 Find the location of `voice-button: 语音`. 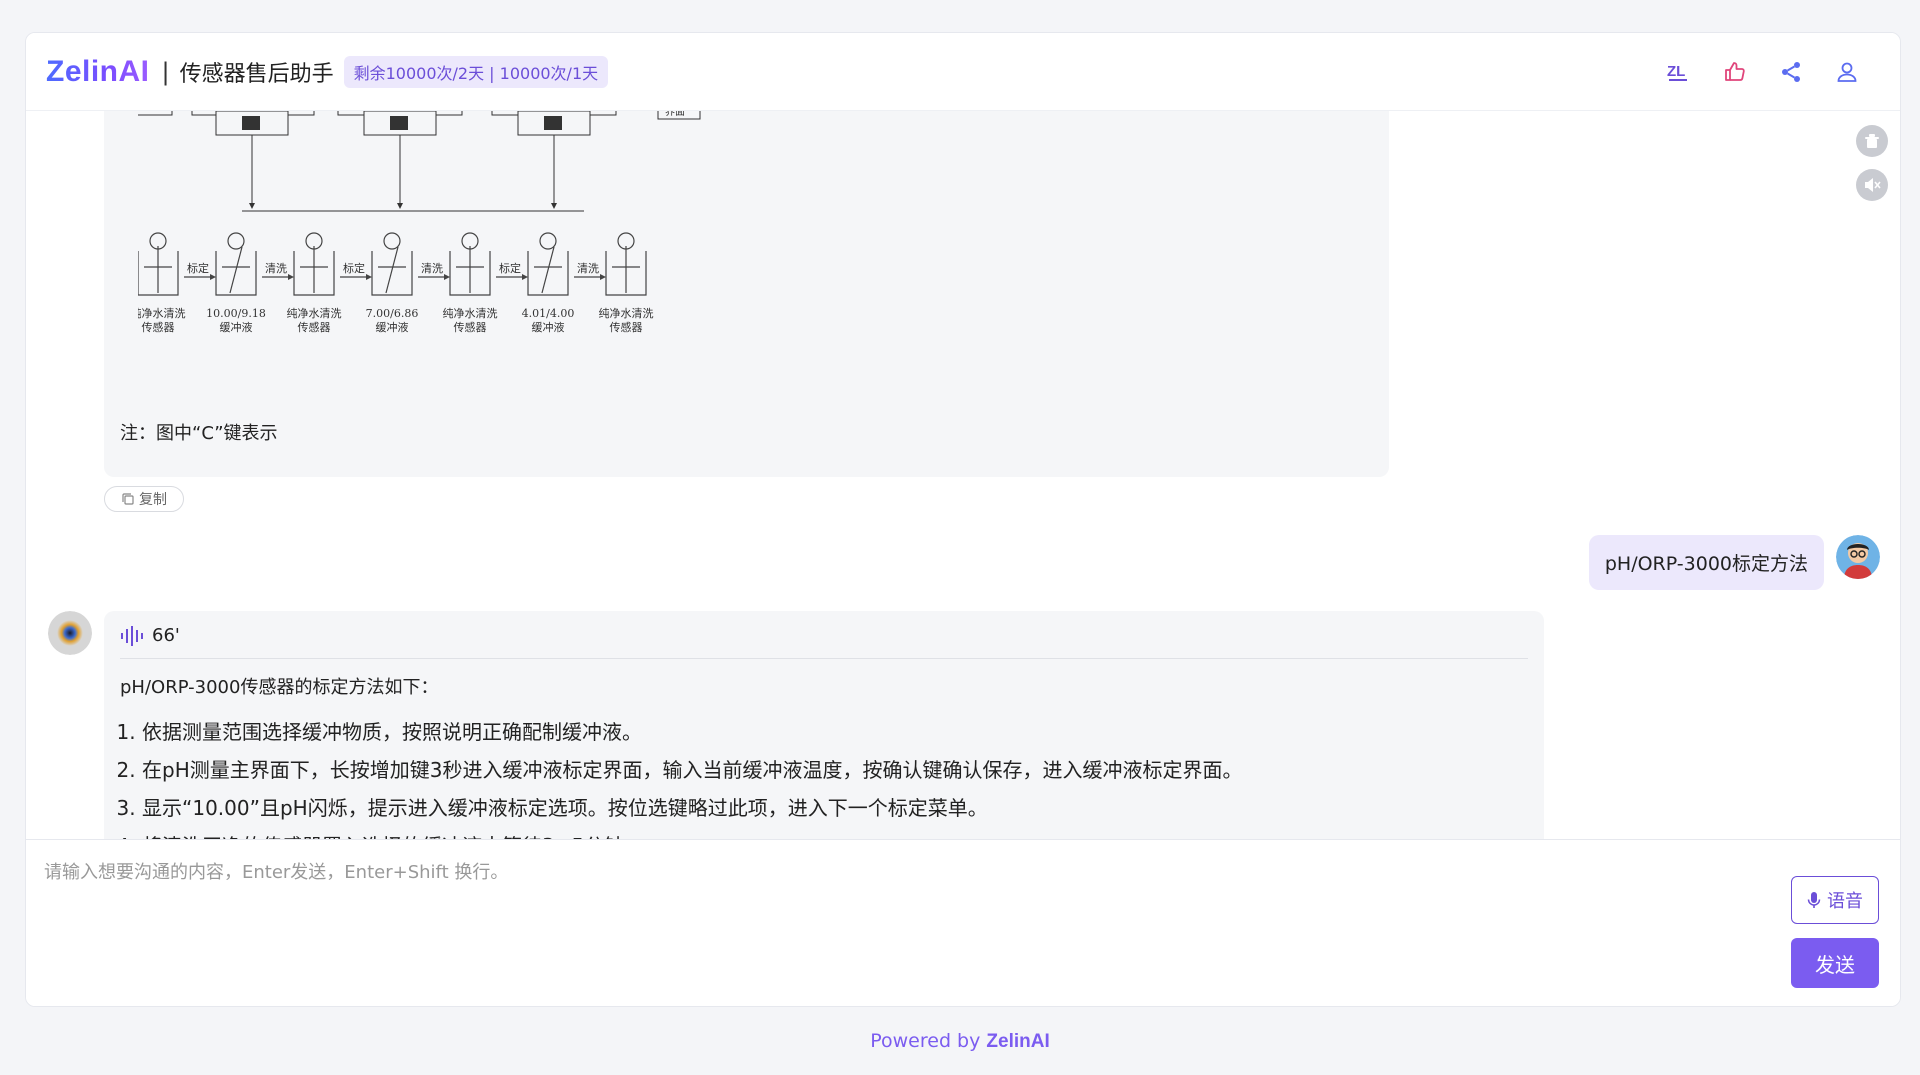

voice-button: 语音 is located at coordinates (1835, 900).